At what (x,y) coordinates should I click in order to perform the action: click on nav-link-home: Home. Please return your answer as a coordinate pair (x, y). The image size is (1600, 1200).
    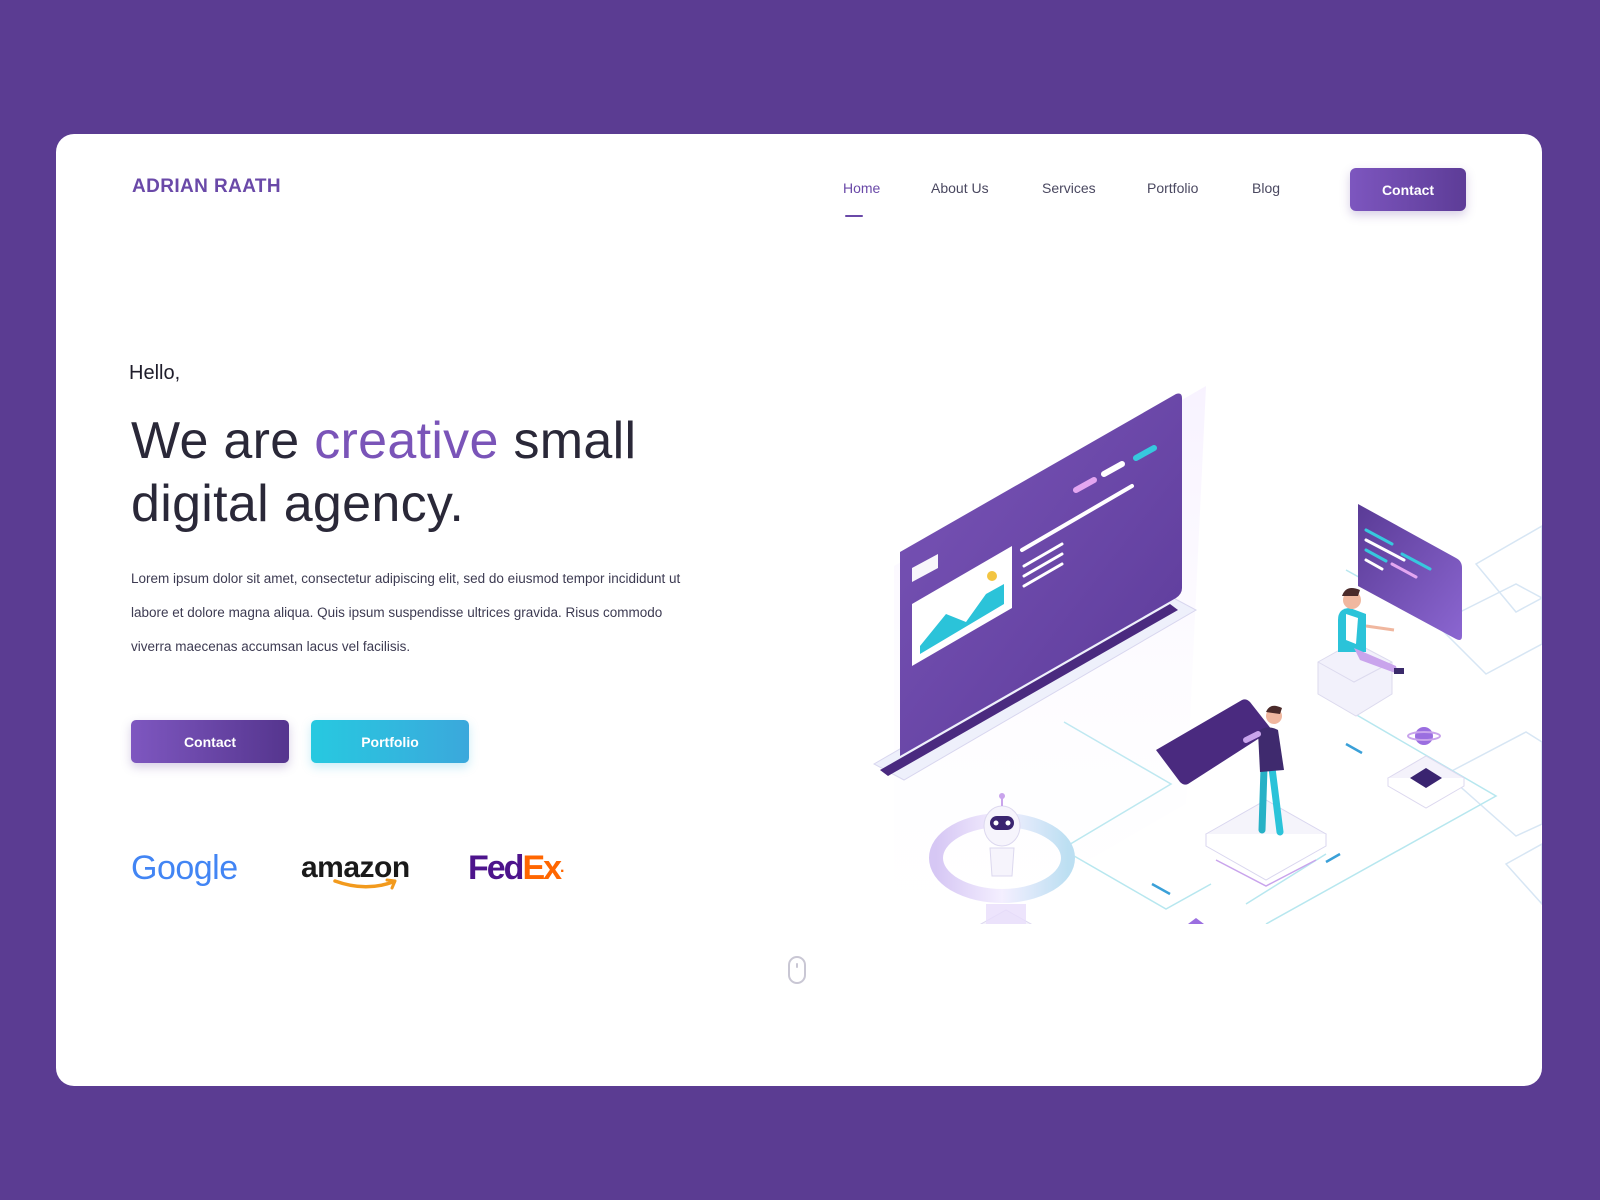
    Looking at the image, I should click on (861, 188).